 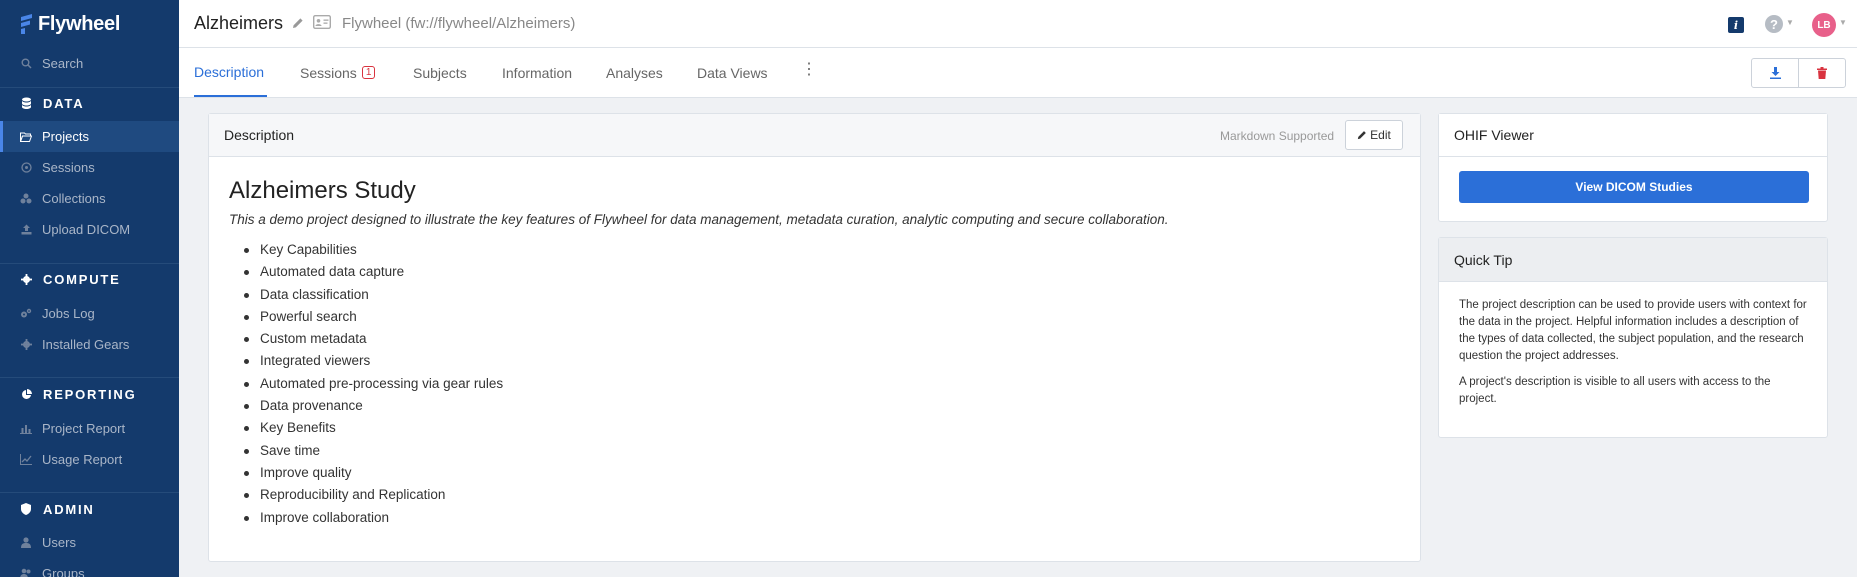 I want to click on list-item: Integrated viewers, so click(x=373, y=365).